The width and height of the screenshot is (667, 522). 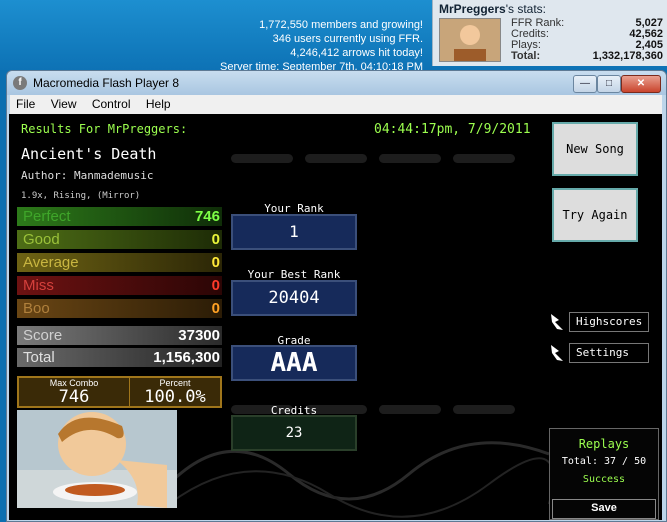 I want to click on results-header: Results For MrPreggers:, so click(x=104, y=129).